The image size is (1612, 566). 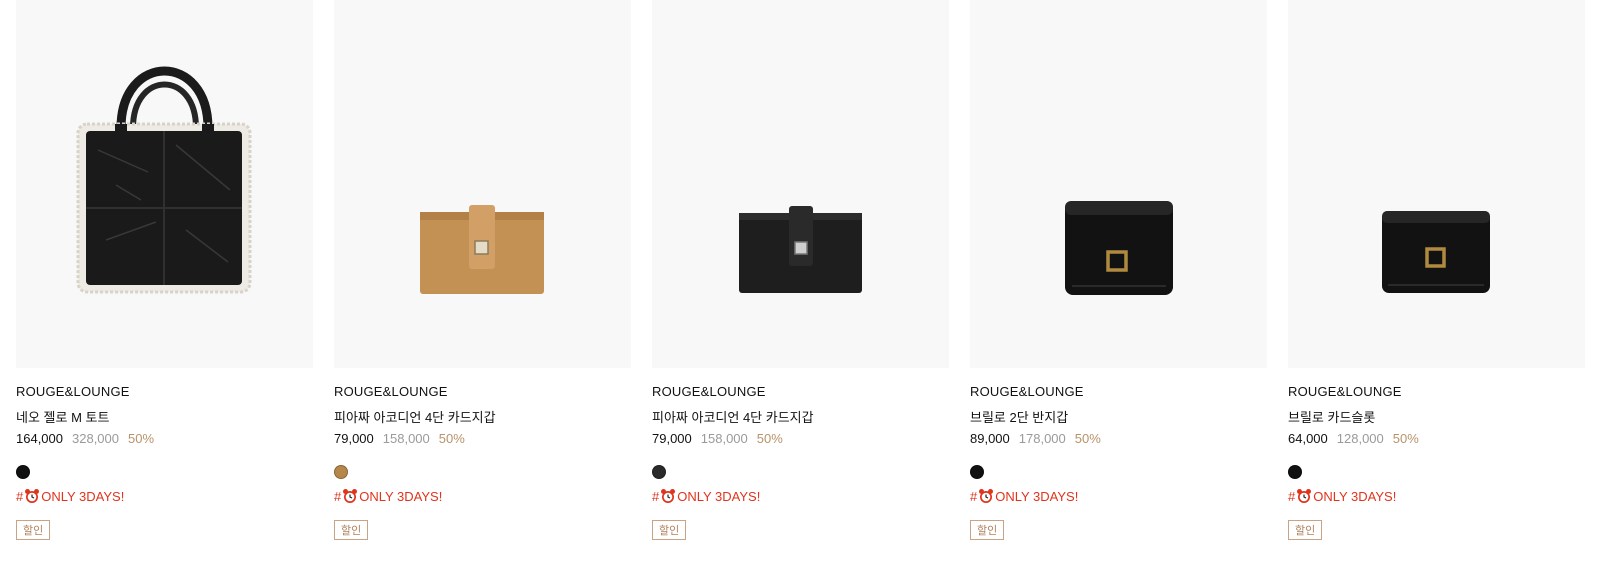 I want to click on bifold-wallet-image, so click(x=1119, y=248).